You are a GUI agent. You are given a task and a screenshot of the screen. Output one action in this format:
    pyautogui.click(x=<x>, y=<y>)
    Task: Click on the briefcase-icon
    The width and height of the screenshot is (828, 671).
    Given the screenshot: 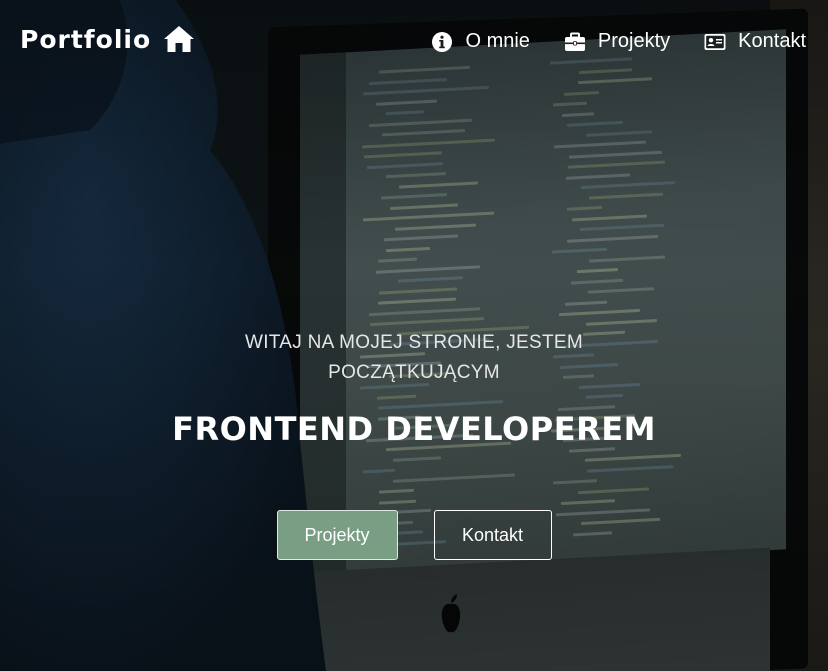 What is the action you would take?
    pyautogui.click(x=574, y=41)
    